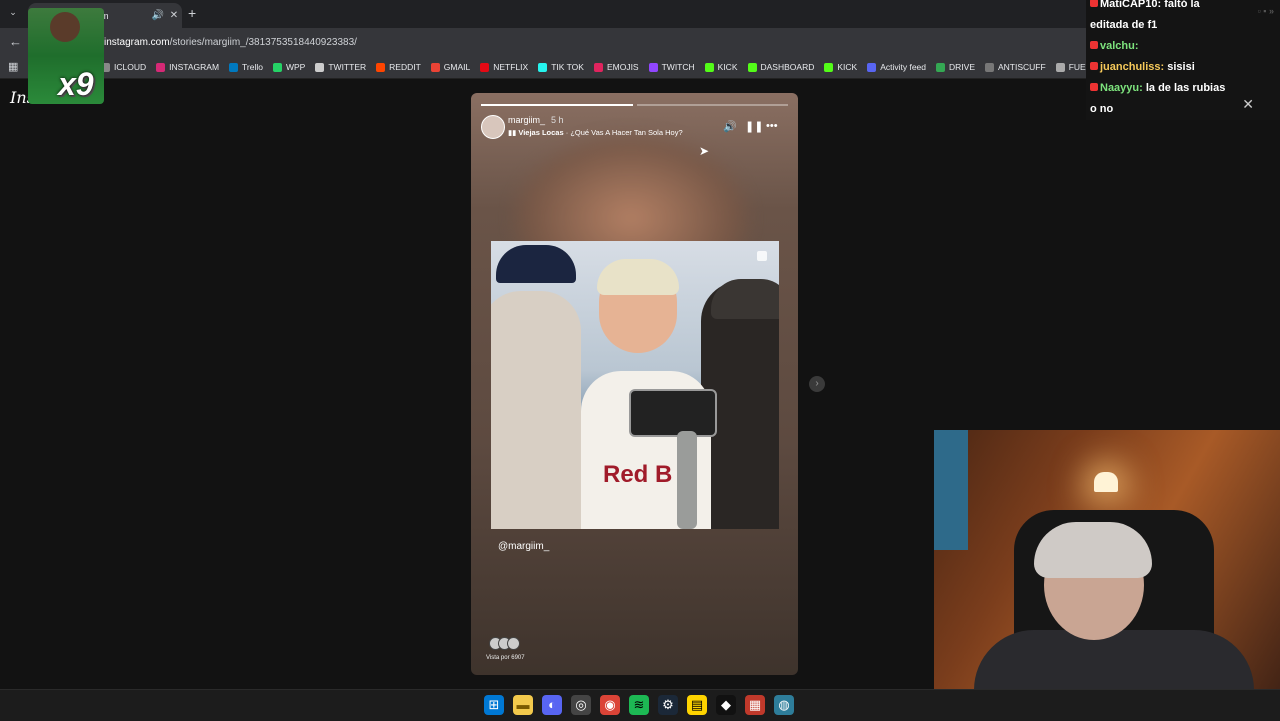 This screenshot has width=1280, height=721. I want to click on obs-icon: ◎, so click(581, 705).